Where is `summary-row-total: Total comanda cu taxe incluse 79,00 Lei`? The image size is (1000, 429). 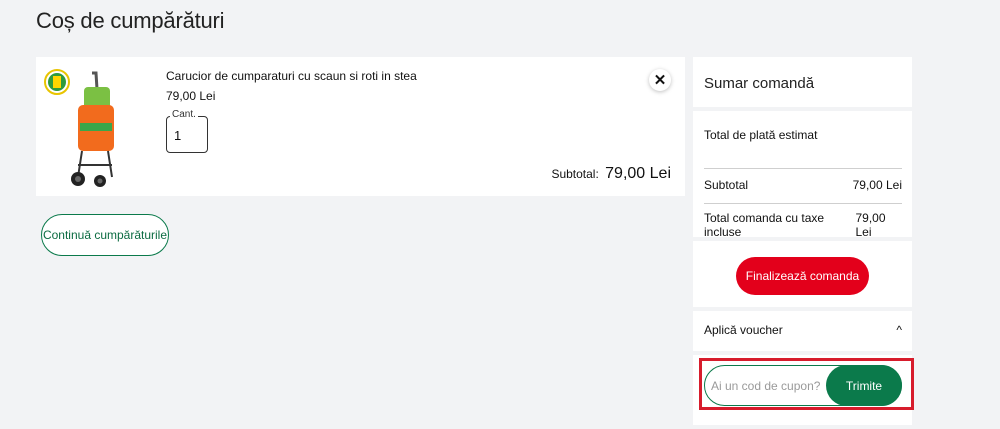 summary-row-total: Total comanda cu taxe incluse 79,00 Lei is located at coordinates (803, 225).